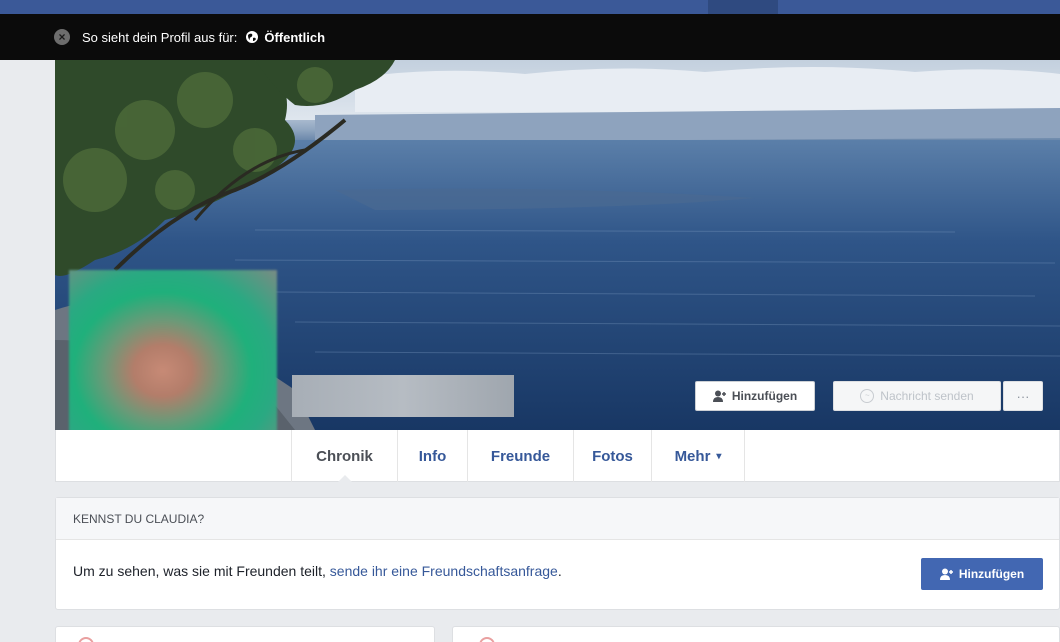 The width and height of the screenshot is (1060, 642). What do you see at coordinates (173, 361) in the screenshot?
I see `profile-picture` at bounding box center [173, 361].